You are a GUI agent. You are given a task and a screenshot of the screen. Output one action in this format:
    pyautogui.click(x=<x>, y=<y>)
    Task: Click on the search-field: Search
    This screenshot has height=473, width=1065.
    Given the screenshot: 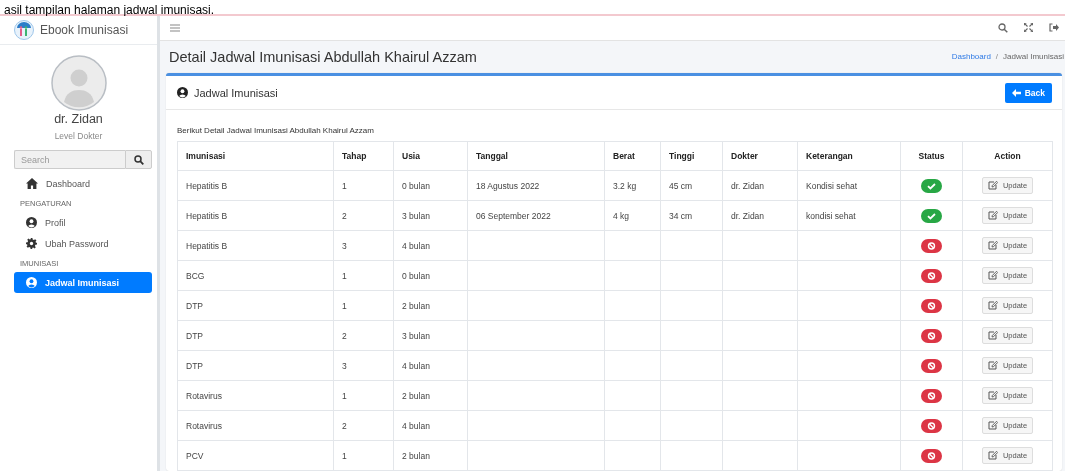 What is the action you would take?
    pyautogui.click(x=69, y=159)
    